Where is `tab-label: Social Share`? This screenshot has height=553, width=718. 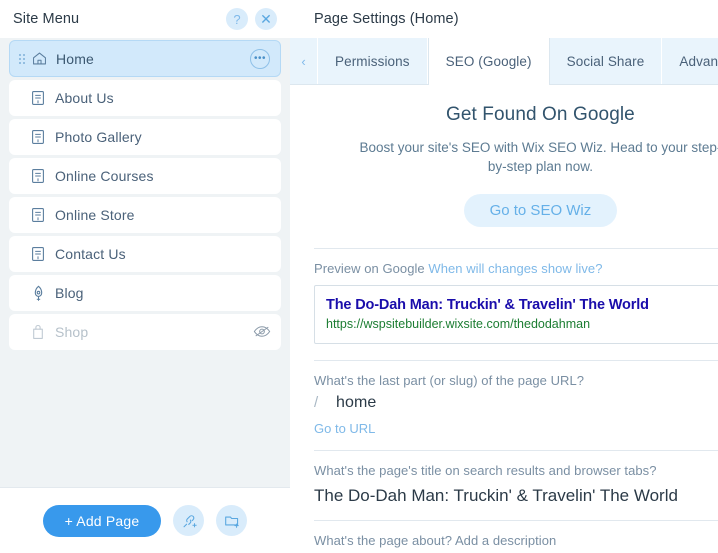 tab-label: Social Share is located at coordinates (605, 61).